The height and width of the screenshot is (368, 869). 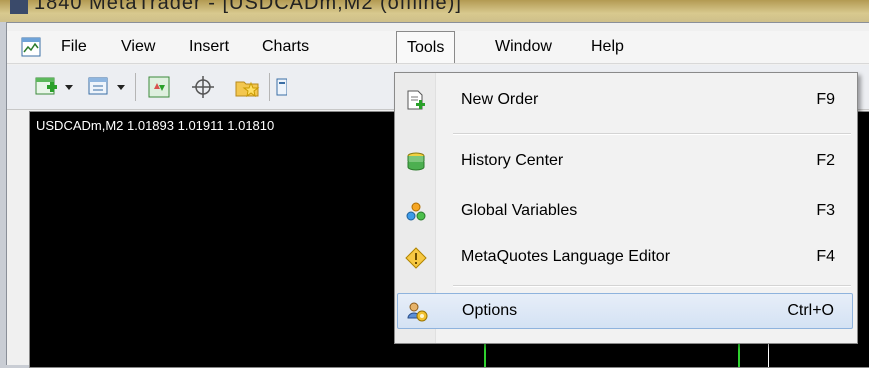 I want to click on profiles-icon, so click(x=99, y=87).